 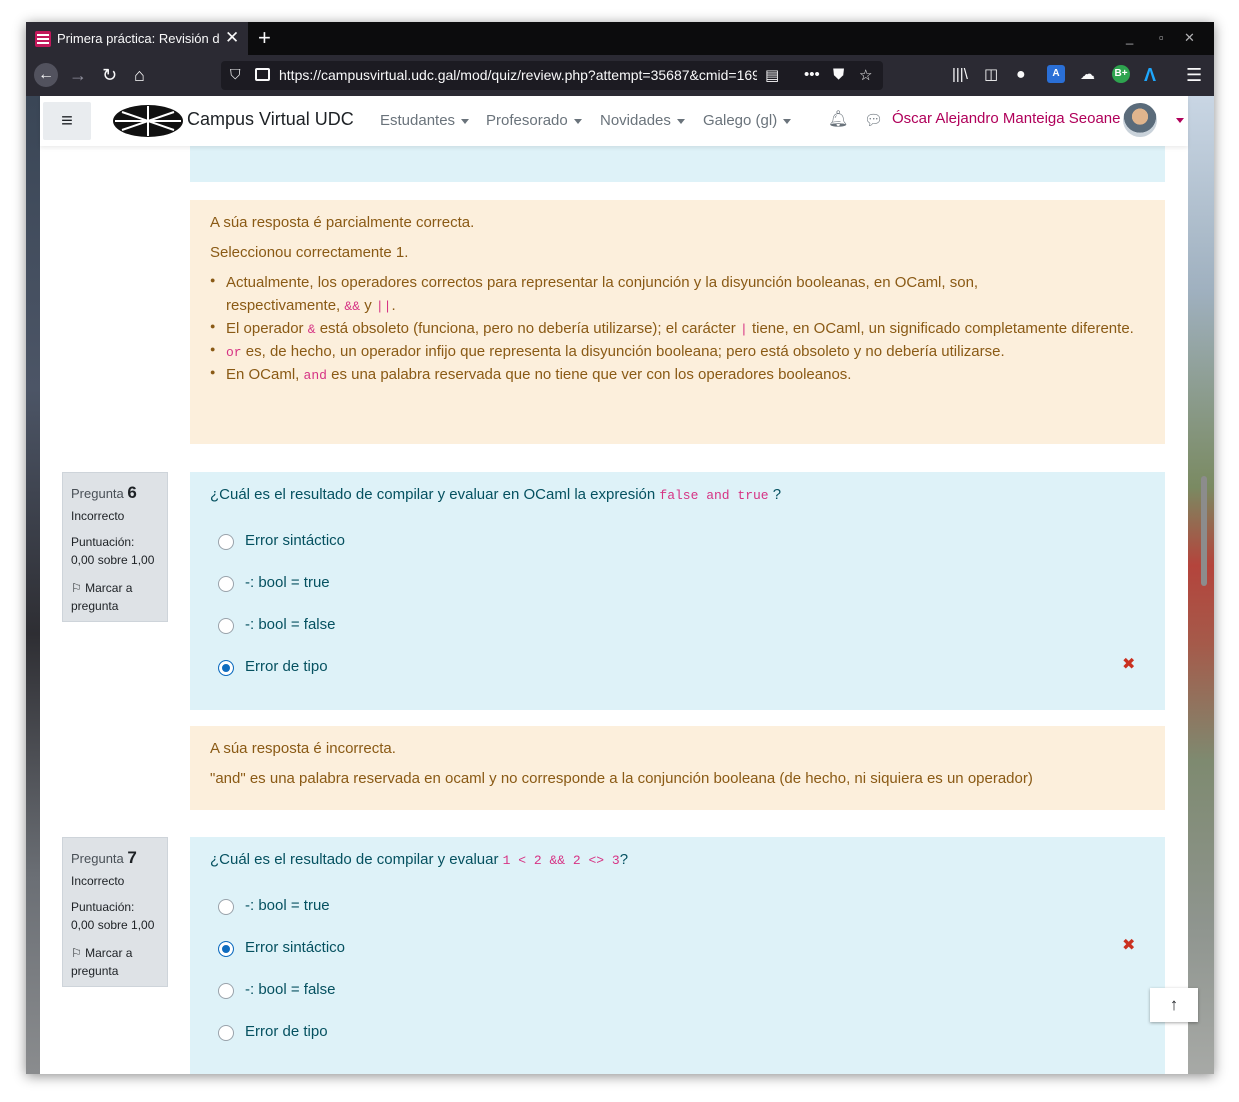 What do you see at coordinates (1150, 75) in the screenshot?
I see `extension-arrow-icon: Λ` at bounding box center [1150, 75].